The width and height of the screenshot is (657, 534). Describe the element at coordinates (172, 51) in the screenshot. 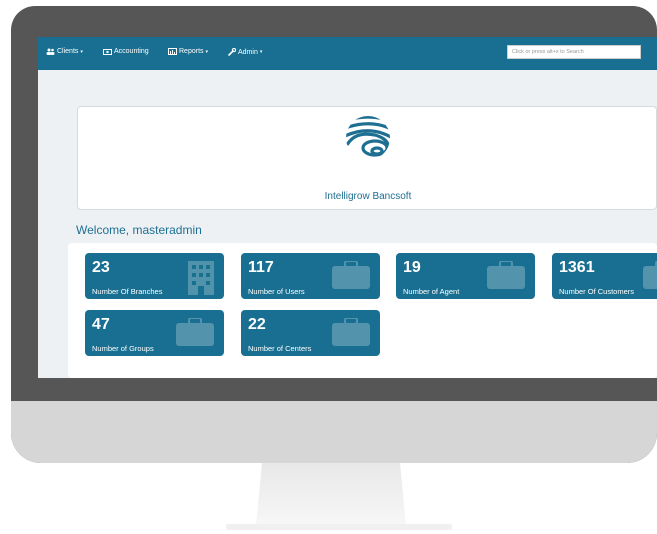

I see `chart-icon` at that location.